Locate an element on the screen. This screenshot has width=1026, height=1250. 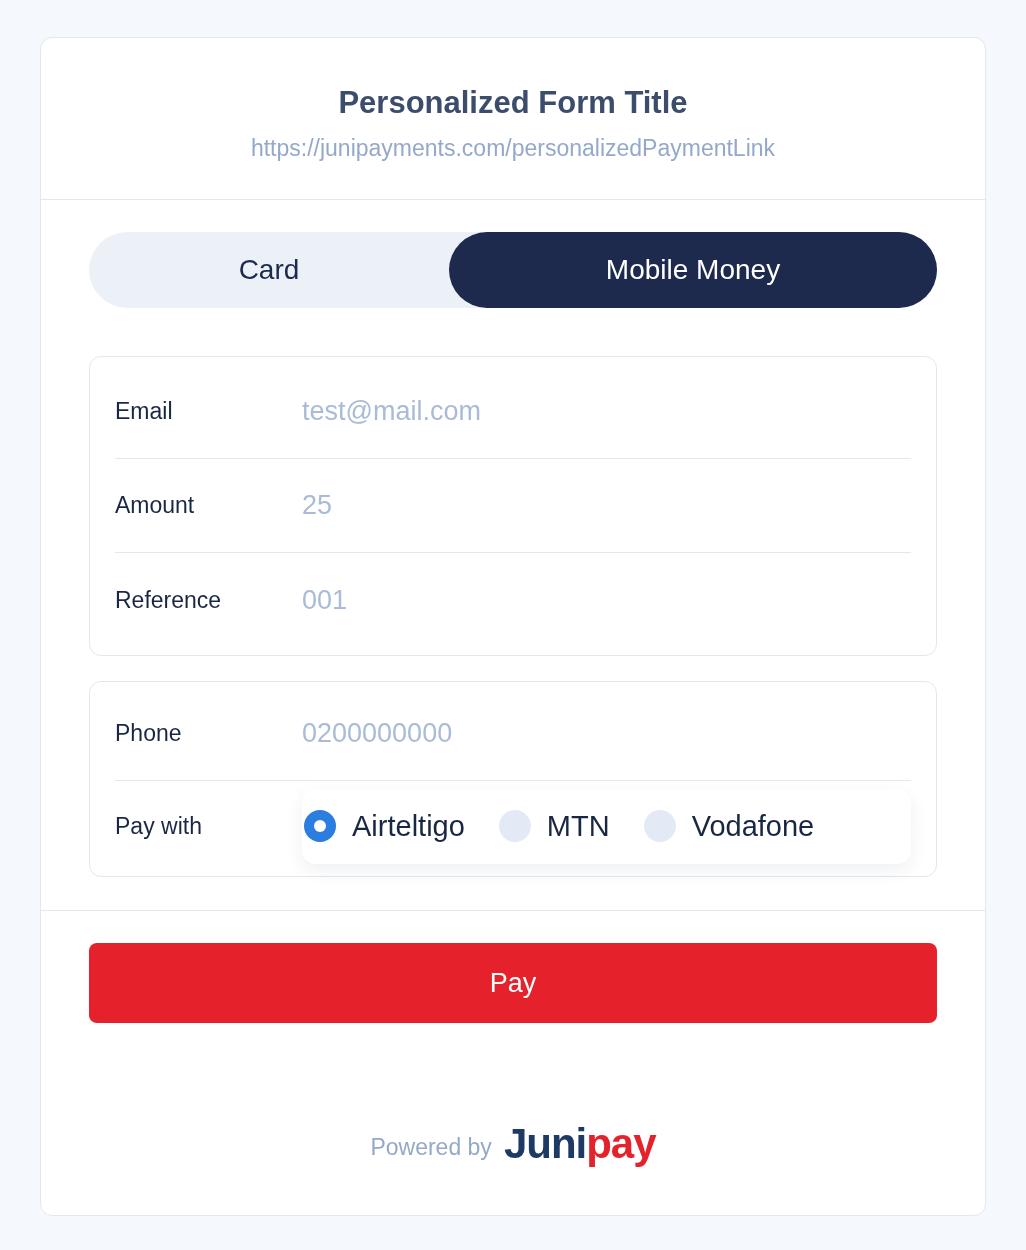
input-field: 001 is located at coordinates (606, 600).